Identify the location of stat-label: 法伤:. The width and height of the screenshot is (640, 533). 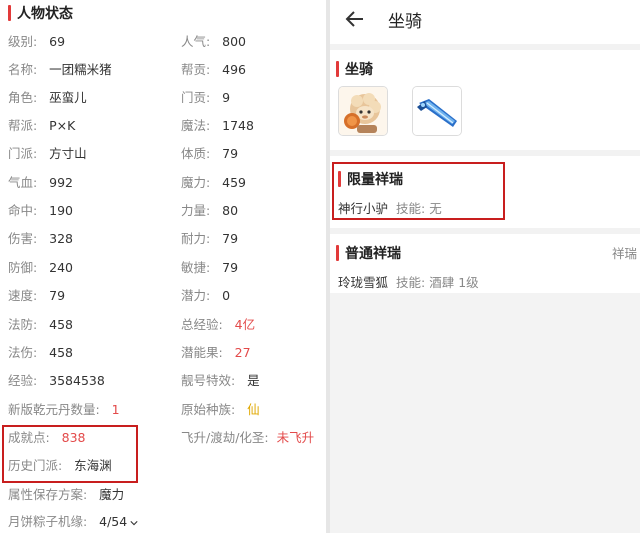
(23, 352).